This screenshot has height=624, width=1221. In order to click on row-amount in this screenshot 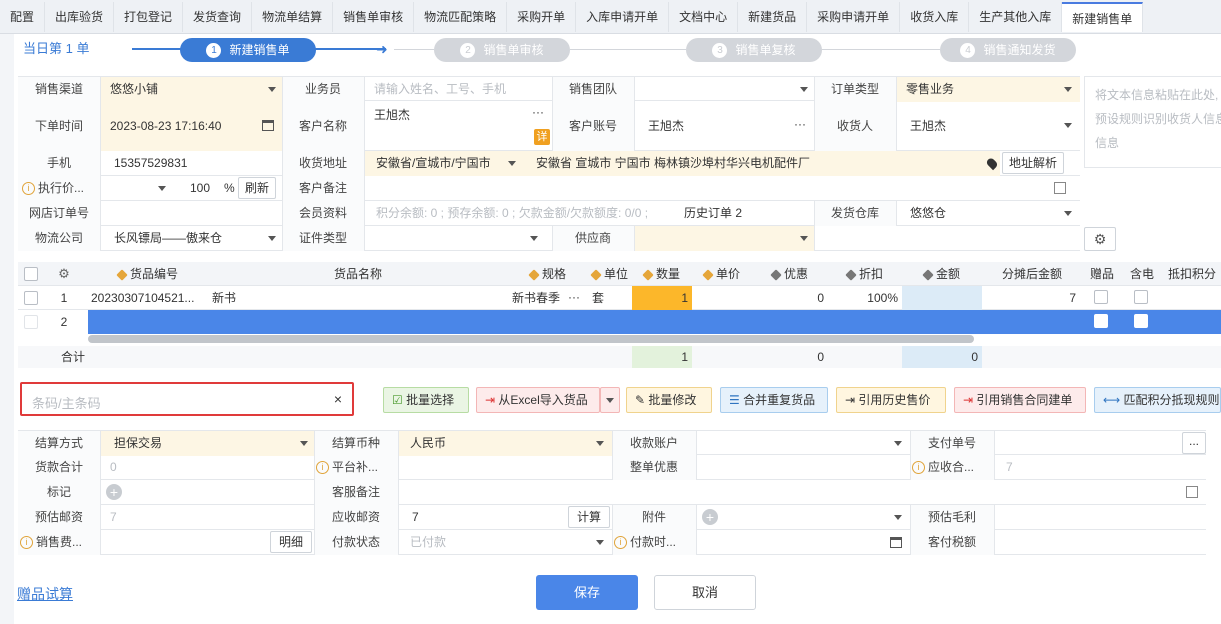, I will do `click(942, 298)`.